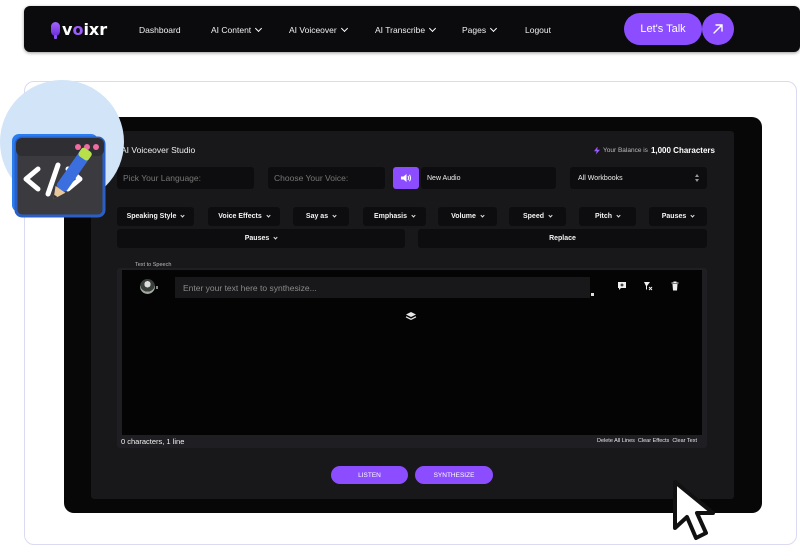 The image size is (800, 548). Describe the element at coordinates (607, 216) in the screenshot. I see `pitch-dropdown: Pitch` at that location.